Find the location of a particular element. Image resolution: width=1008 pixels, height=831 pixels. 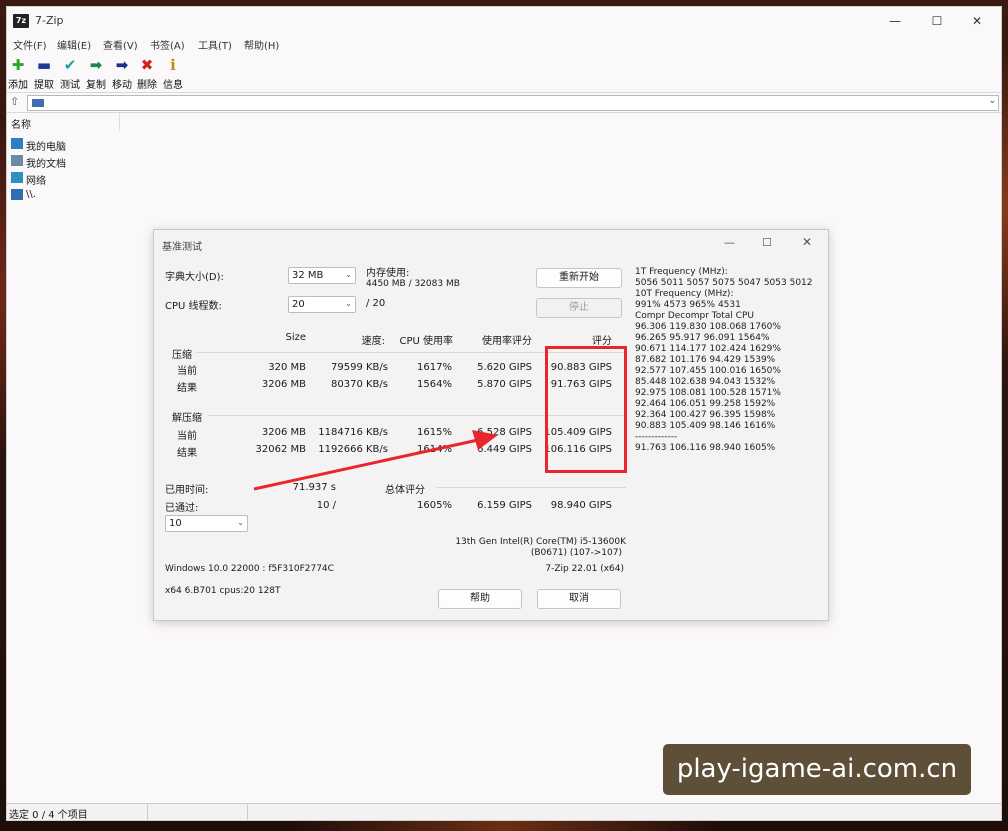

threads-label: CPU 线程数: is located at coordinates (193, 306).